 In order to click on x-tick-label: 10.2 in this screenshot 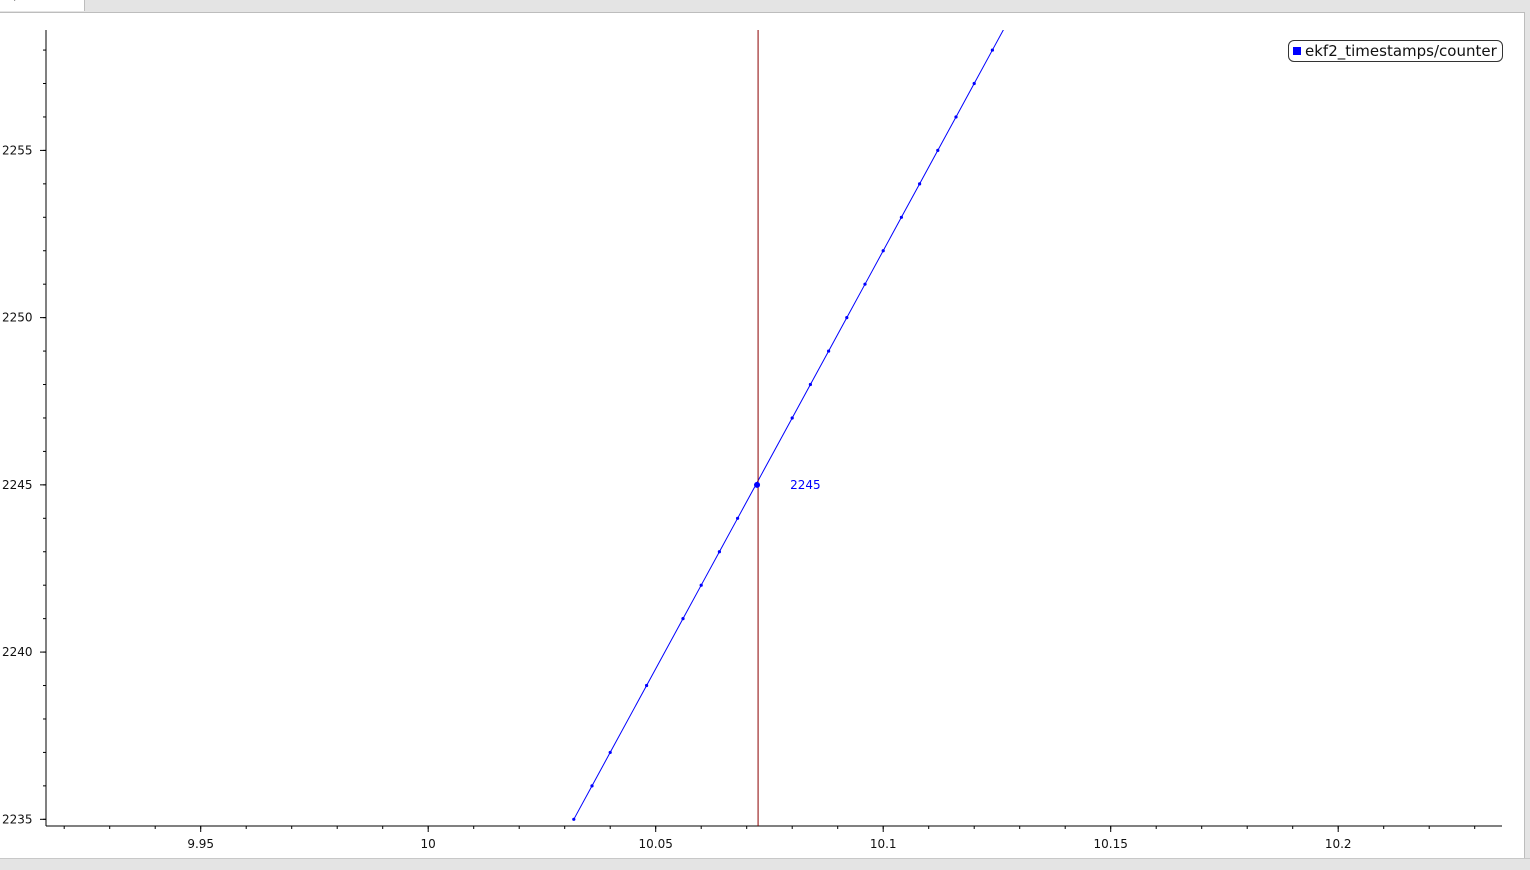, I will do `click(1338, 844)`.